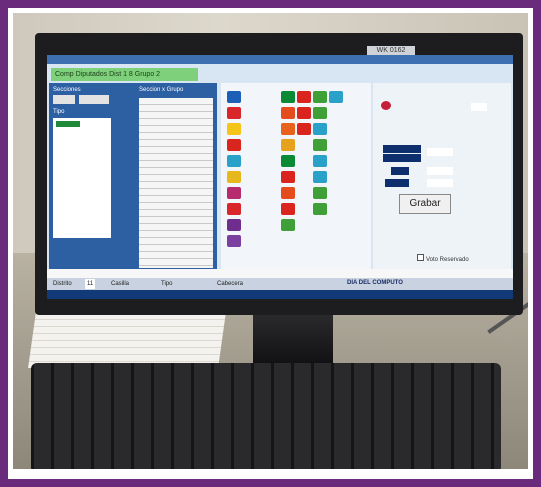  Describe the element at coordinates (68, 124) in the screenshot. I see `tipo-selected` at that location.